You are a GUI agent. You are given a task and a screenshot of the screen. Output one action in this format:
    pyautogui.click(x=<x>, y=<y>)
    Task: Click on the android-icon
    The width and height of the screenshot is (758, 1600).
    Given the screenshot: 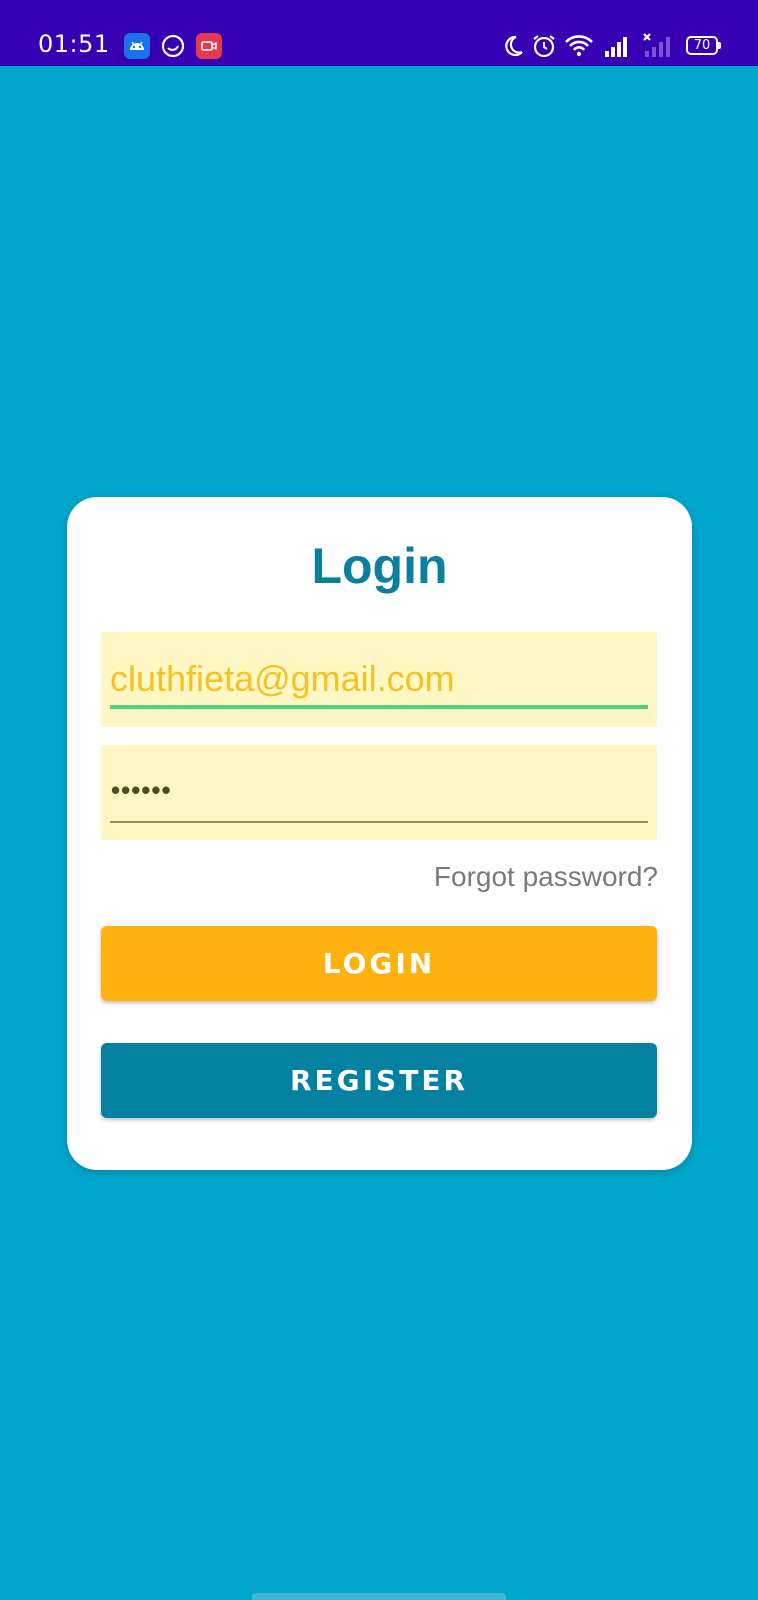 What is the action you would take?
    pyautogui.click(x=137, y=46)
    